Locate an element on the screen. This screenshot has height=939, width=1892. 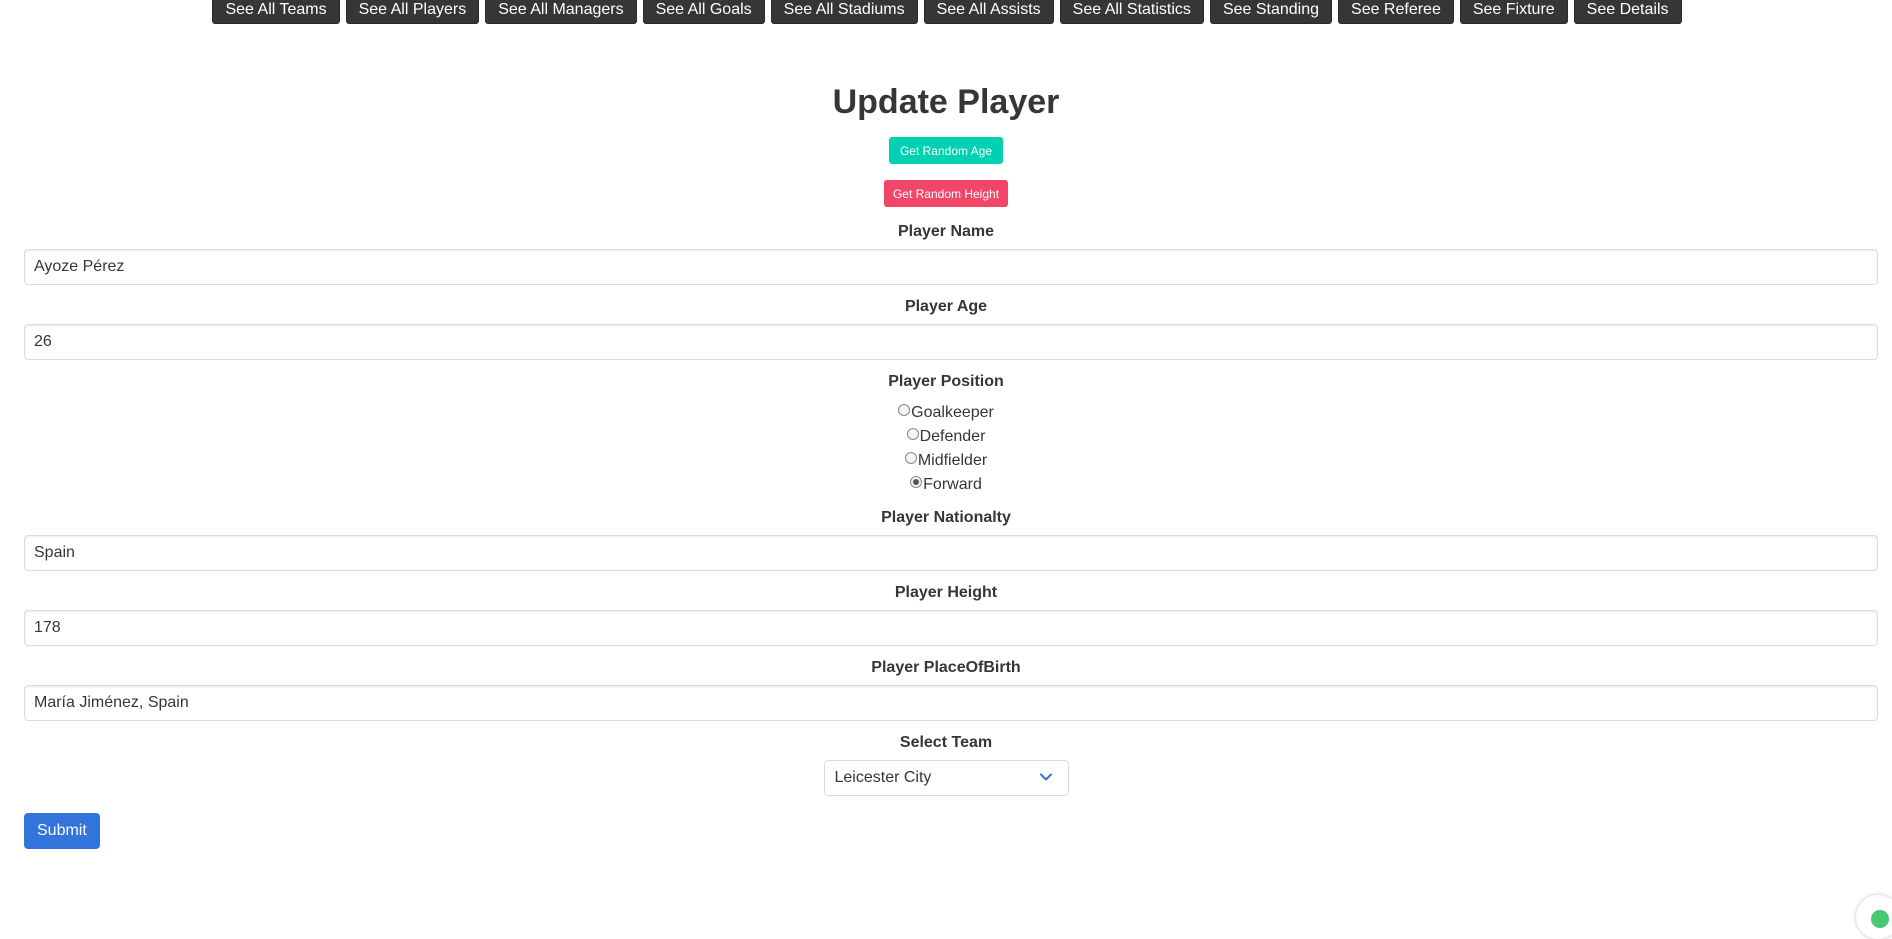
random-age-row: Get Random Age is located at coordinates (946, 144).